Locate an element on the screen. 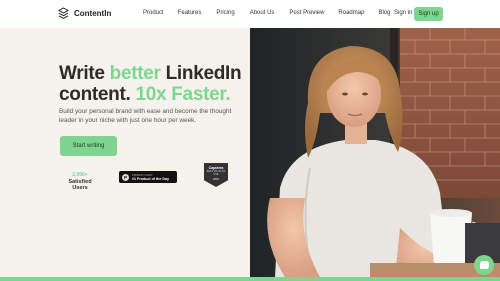 The image size is (500, 281). layers-logo-icon is located at coordinates (63, 13).